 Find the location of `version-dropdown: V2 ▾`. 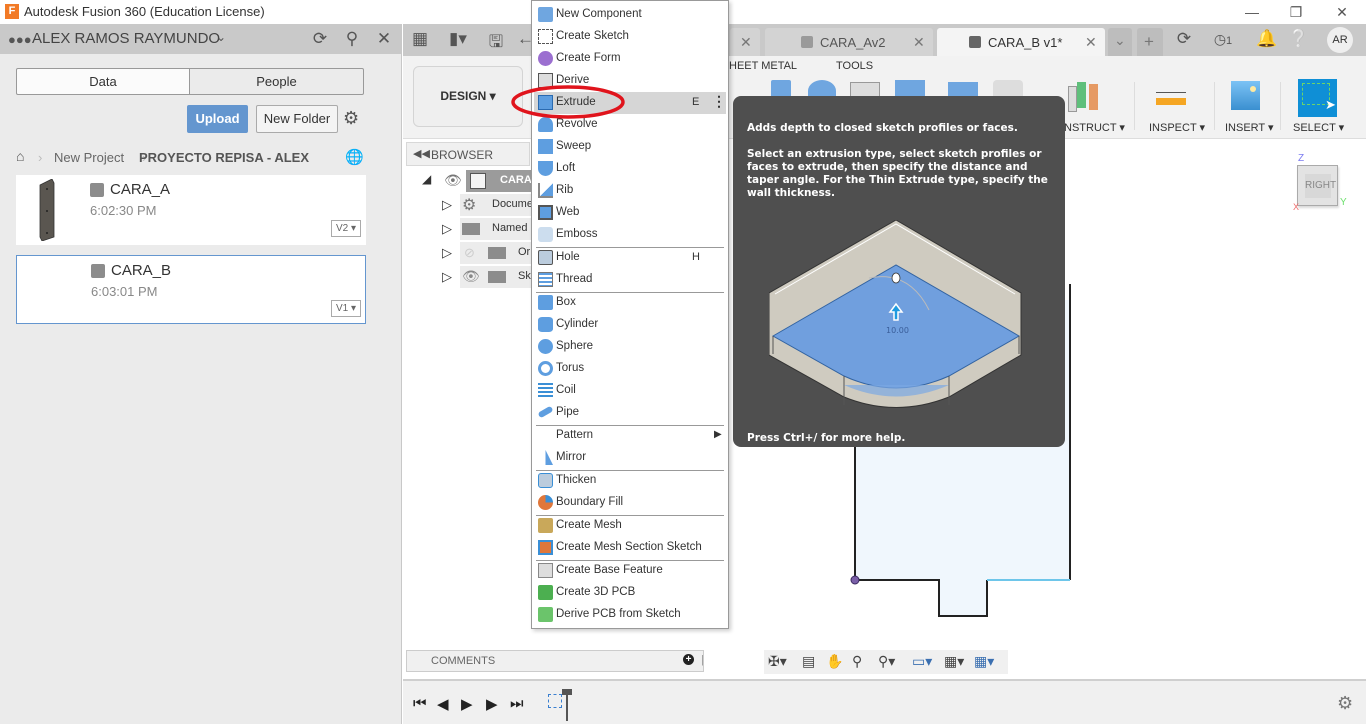

version-dropdown: V2 ▾ is located at coordinates (346, 228).